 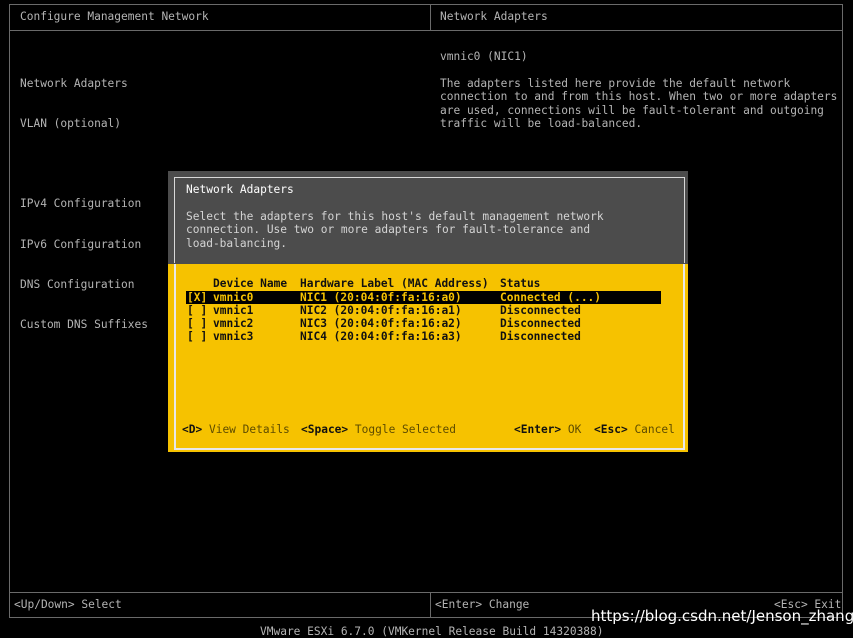 I want to click on menu-item-ipv4: IPv4 Configuration, so click(x=84, y=203).